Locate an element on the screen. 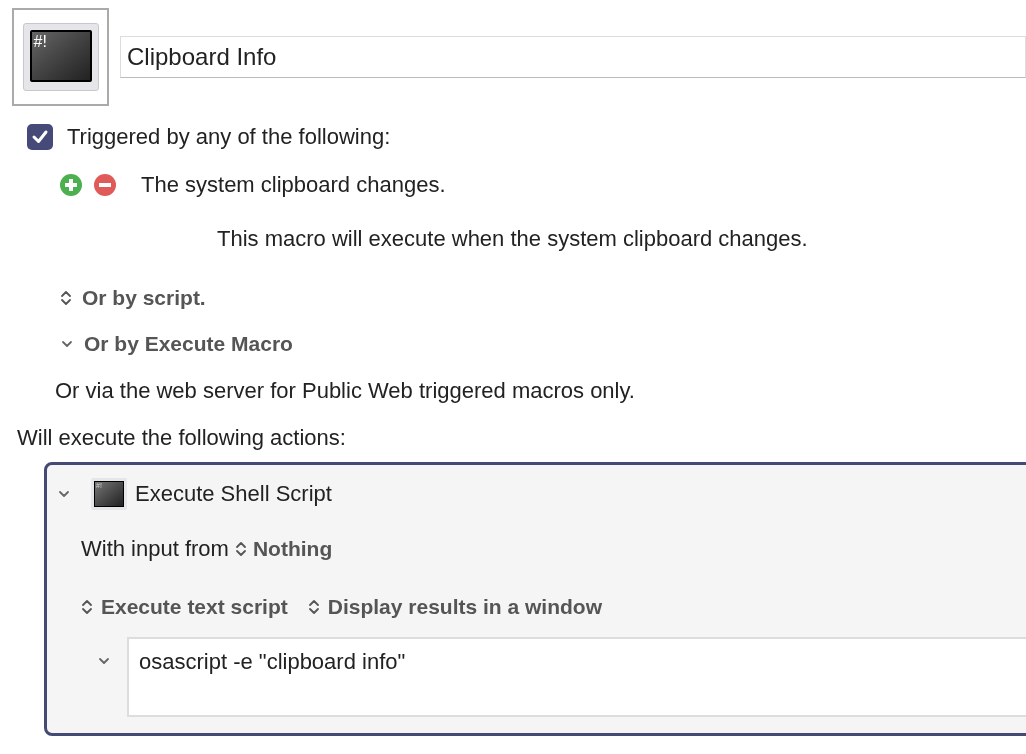 The height and width of the screenshot is (754, 1026). remove-icon is located at coordinates (105, 184).